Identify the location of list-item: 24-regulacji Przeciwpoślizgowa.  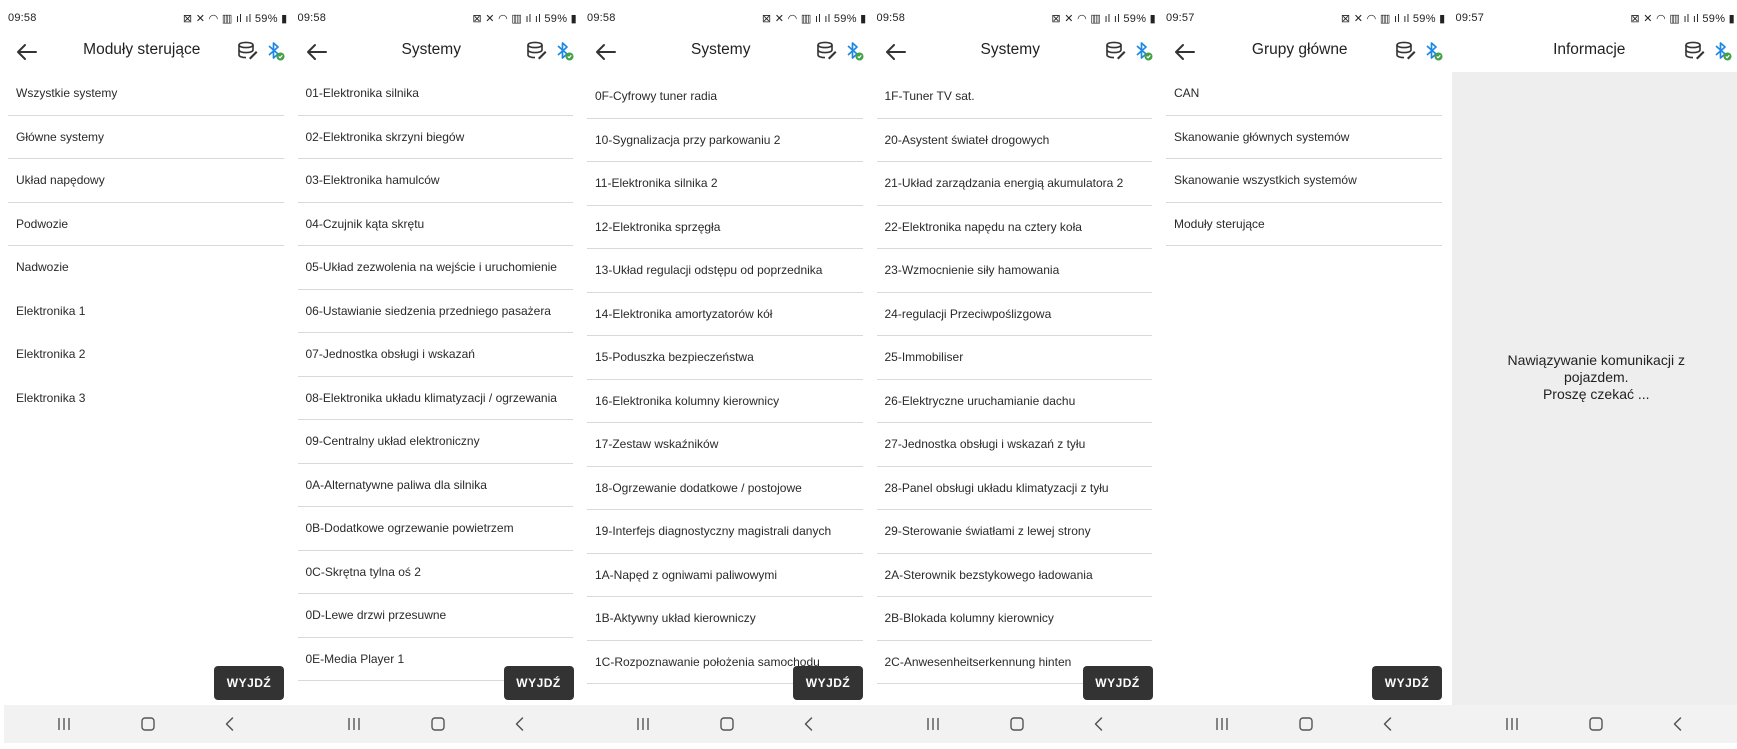
(1014, 314).